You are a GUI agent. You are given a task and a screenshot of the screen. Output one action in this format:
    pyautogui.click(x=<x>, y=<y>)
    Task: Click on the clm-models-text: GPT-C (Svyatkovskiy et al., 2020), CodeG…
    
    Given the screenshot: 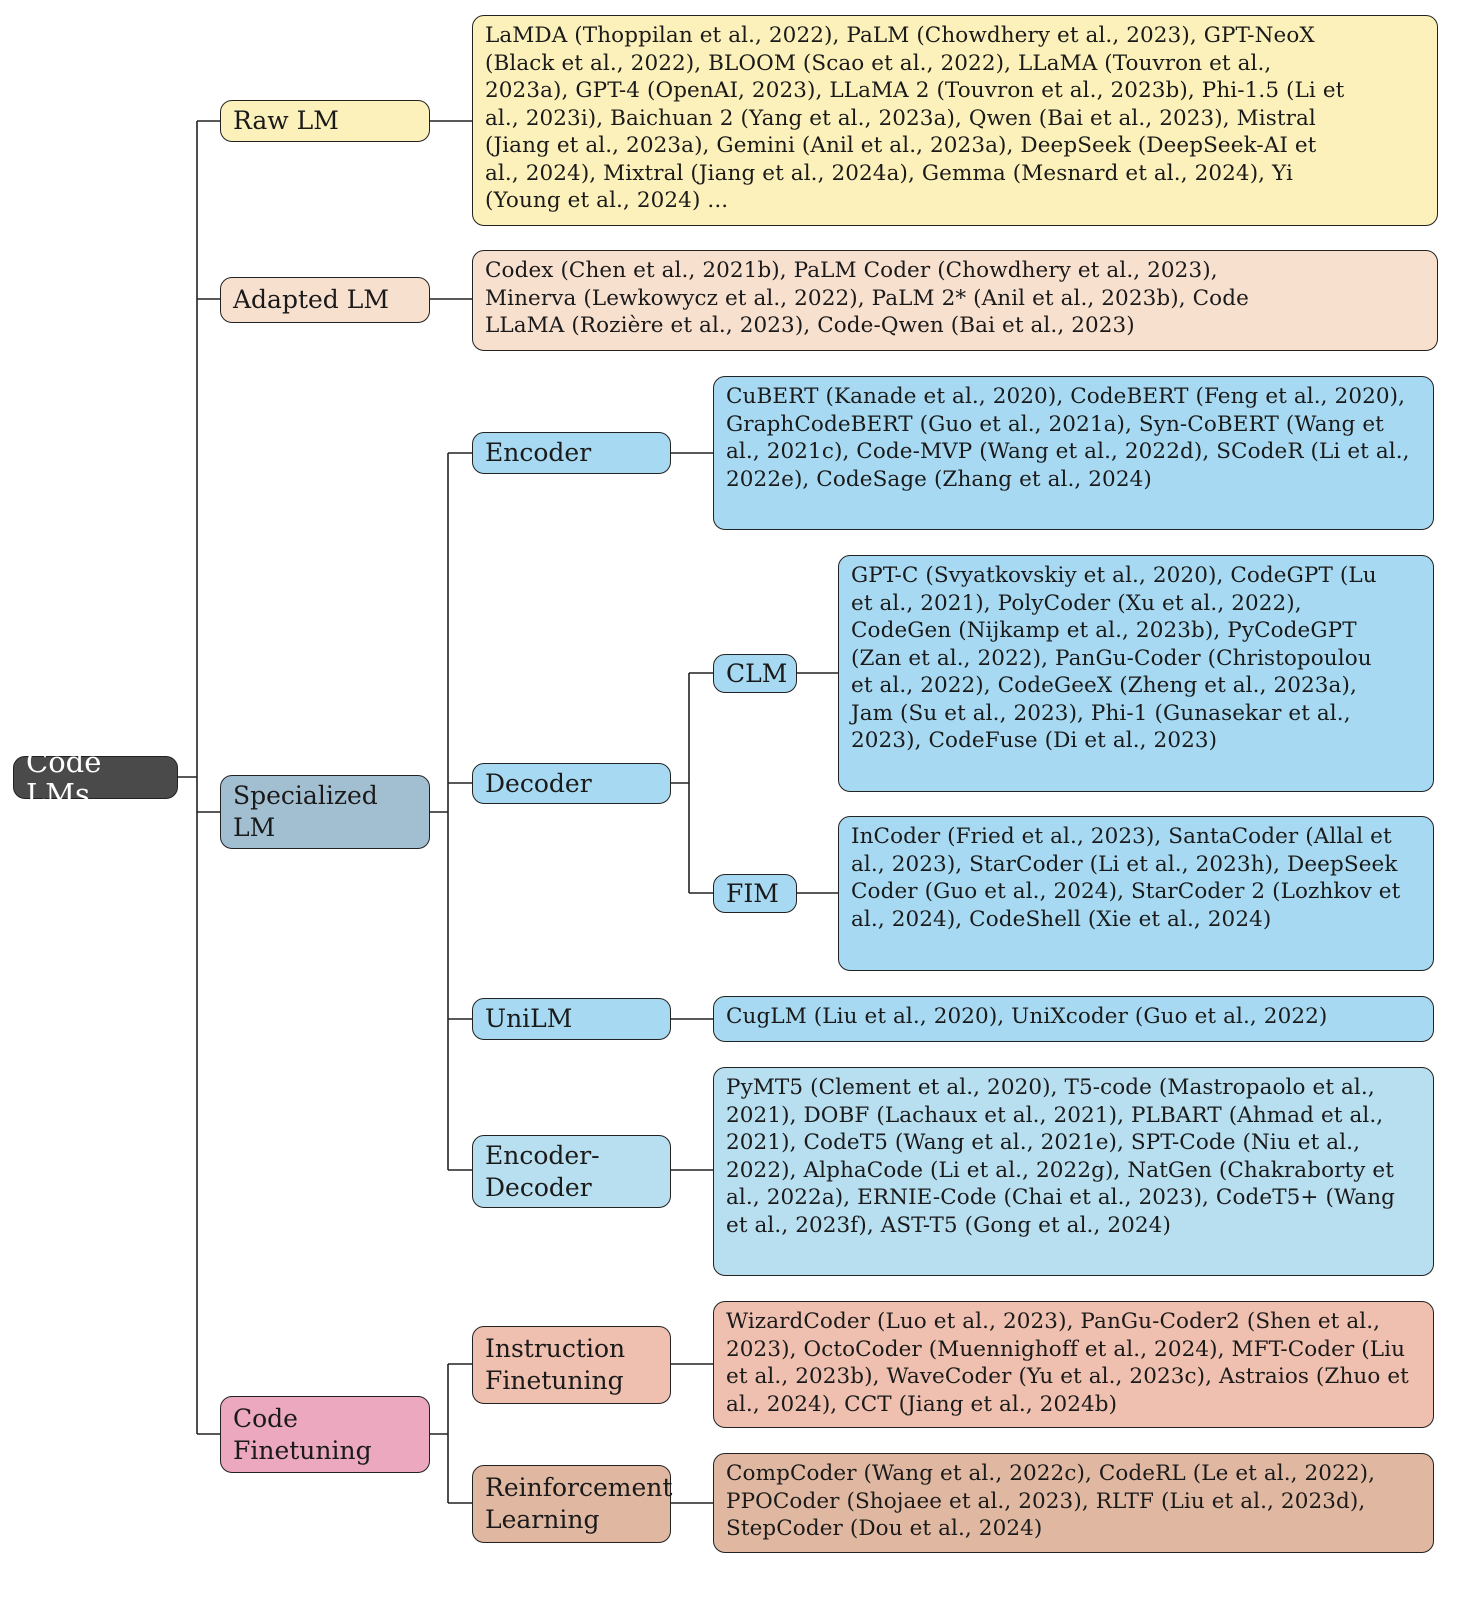 What is the action you would take?
    pyautogui.click(x=1114, y=658)
    